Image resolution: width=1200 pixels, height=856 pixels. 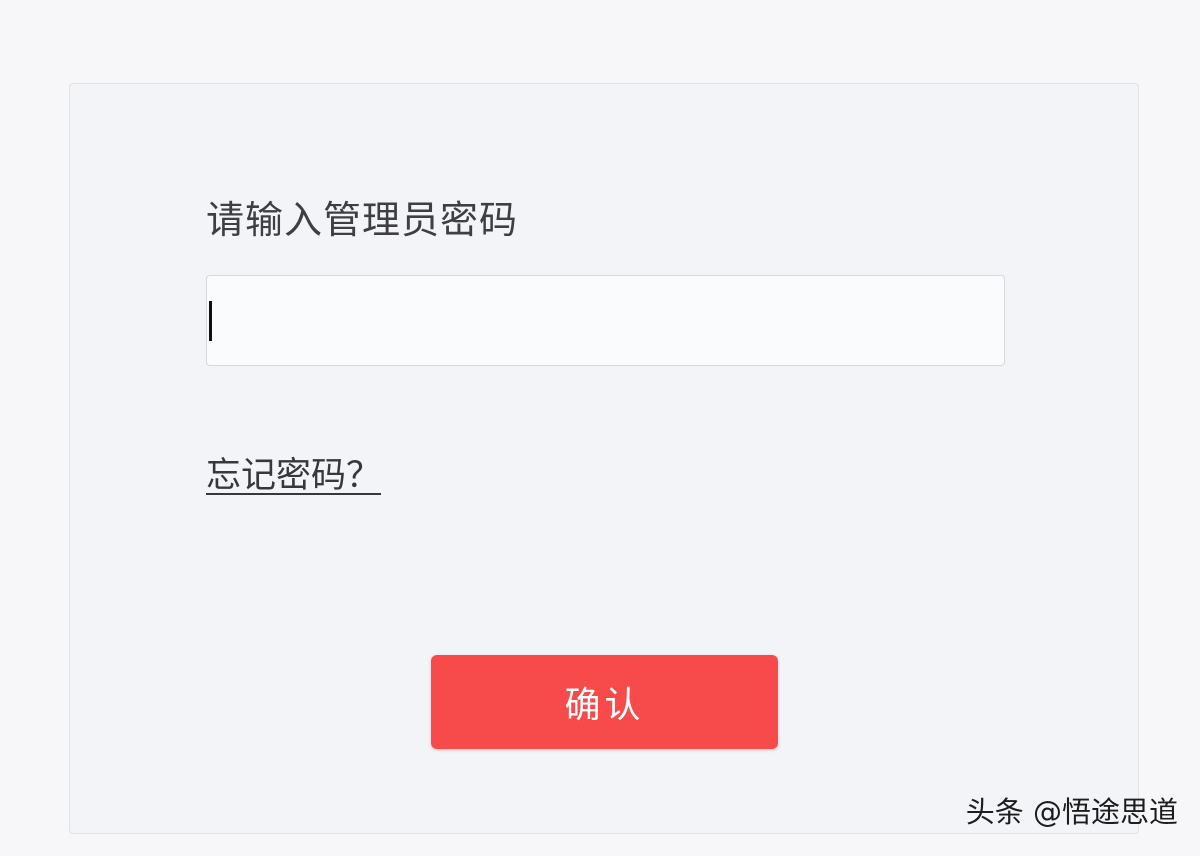 I want to click on confirm-button: 确认, so click(x=604, y=702).